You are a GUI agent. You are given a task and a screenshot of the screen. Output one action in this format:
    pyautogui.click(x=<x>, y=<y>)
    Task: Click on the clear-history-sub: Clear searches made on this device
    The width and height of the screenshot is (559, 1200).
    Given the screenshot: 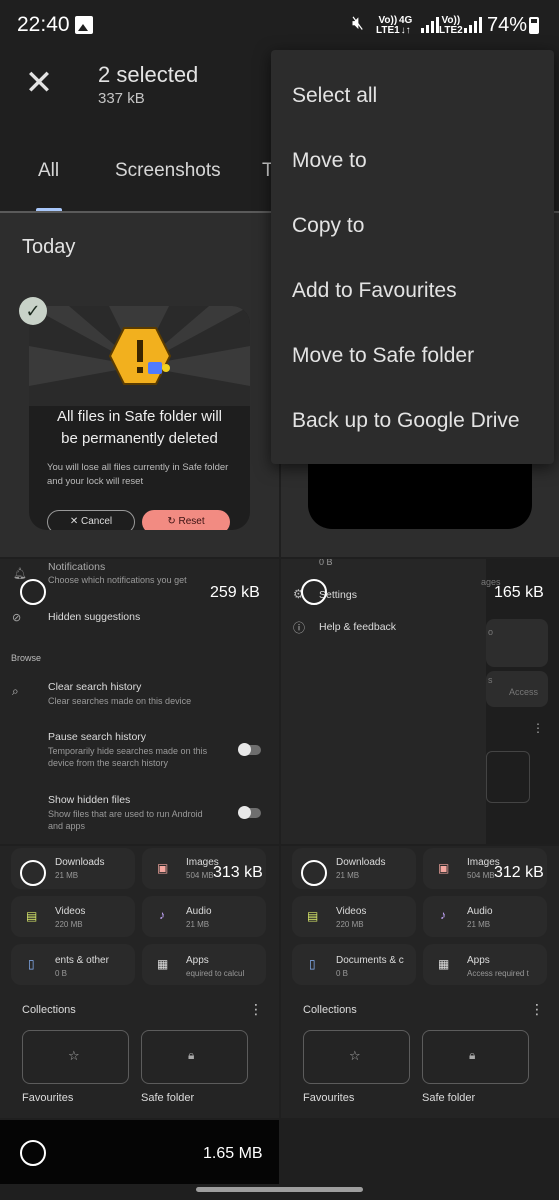 What is the action you would take?
    pyautogui.click(x=120, y=701)
    